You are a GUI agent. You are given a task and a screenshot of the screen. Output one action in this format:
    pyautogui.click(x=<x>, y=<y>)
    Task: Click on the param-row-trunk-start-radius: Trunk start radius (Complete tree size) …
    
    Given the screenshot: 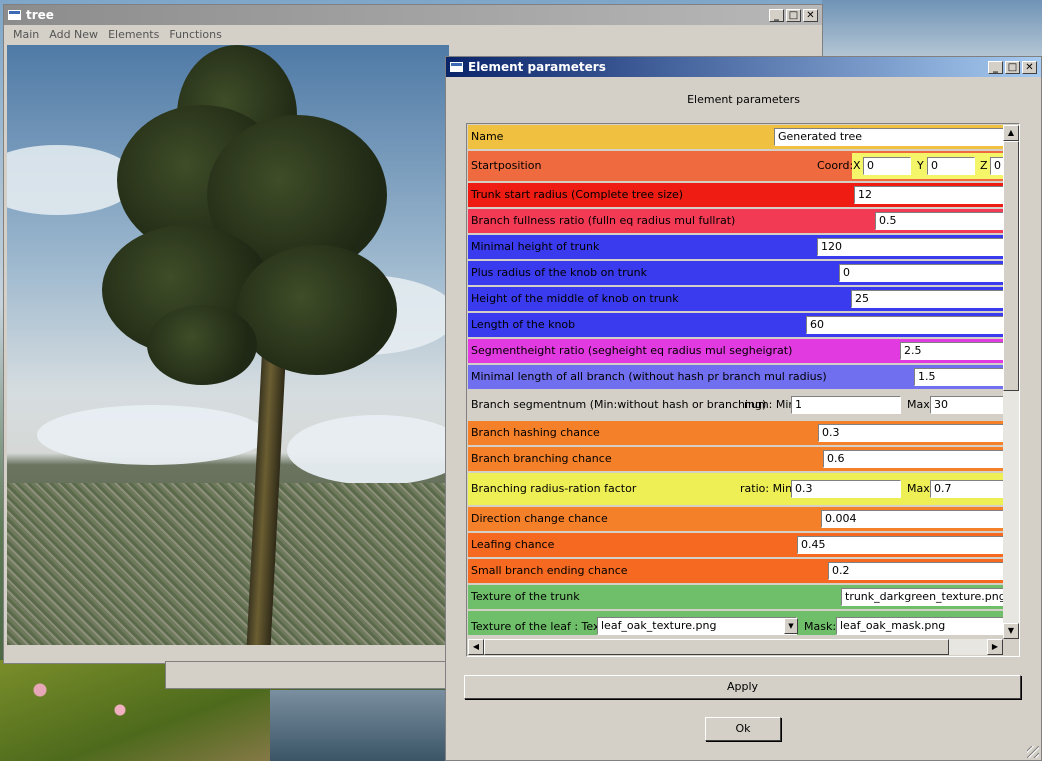 What is the action you would take?
    pyautogui.click(x=735, y=196)
    